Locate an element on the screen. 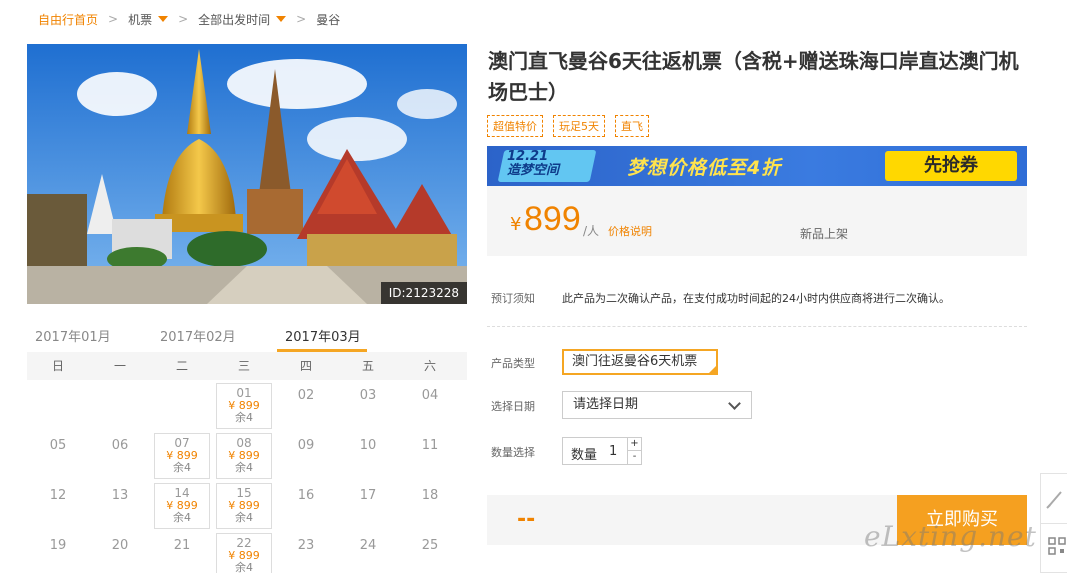 This screenshot has width=1067, height=573. date-label: 选择日期 is located at coordinates (513, 406).